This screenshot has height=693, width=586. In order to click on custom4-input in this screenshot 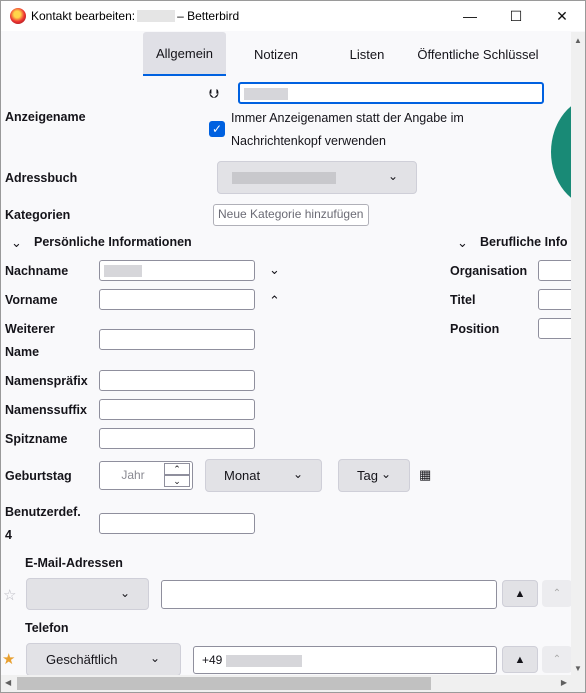, I will do `click(177, 523)`.